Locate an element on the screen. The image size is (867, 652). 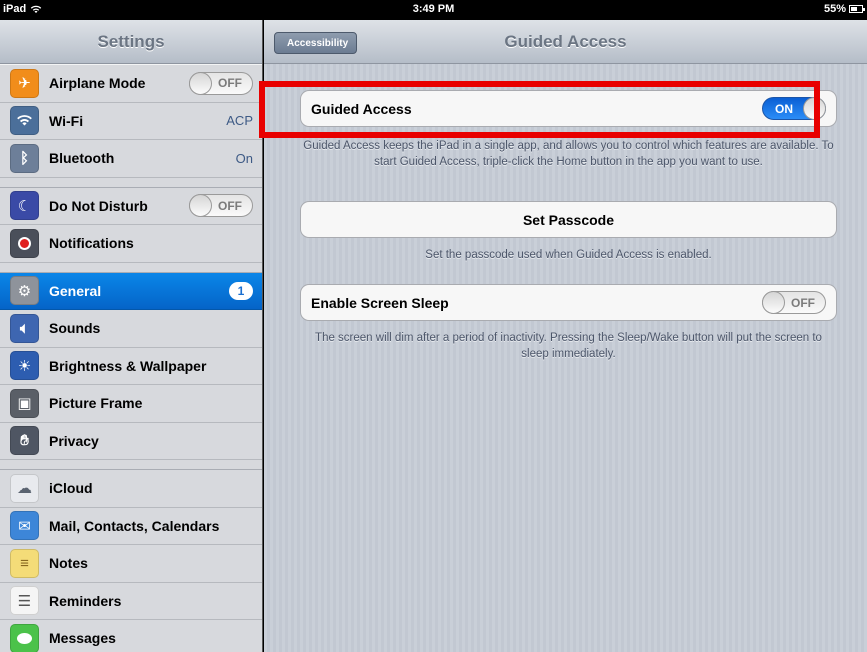
sidebar-item-label: Bluetooth is located at coordinates (82, 158).